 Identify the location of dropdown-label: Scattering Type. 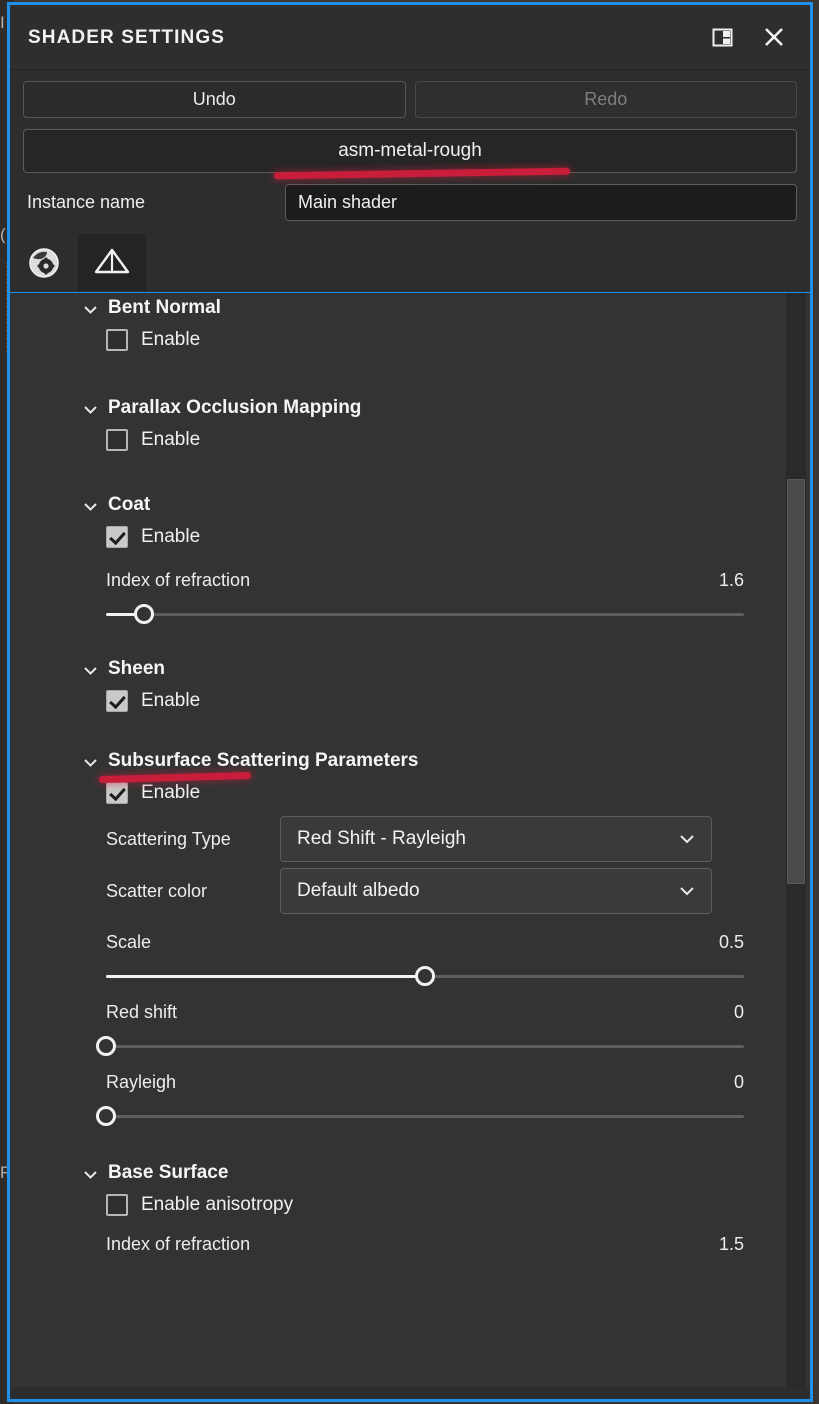
(168, 838).